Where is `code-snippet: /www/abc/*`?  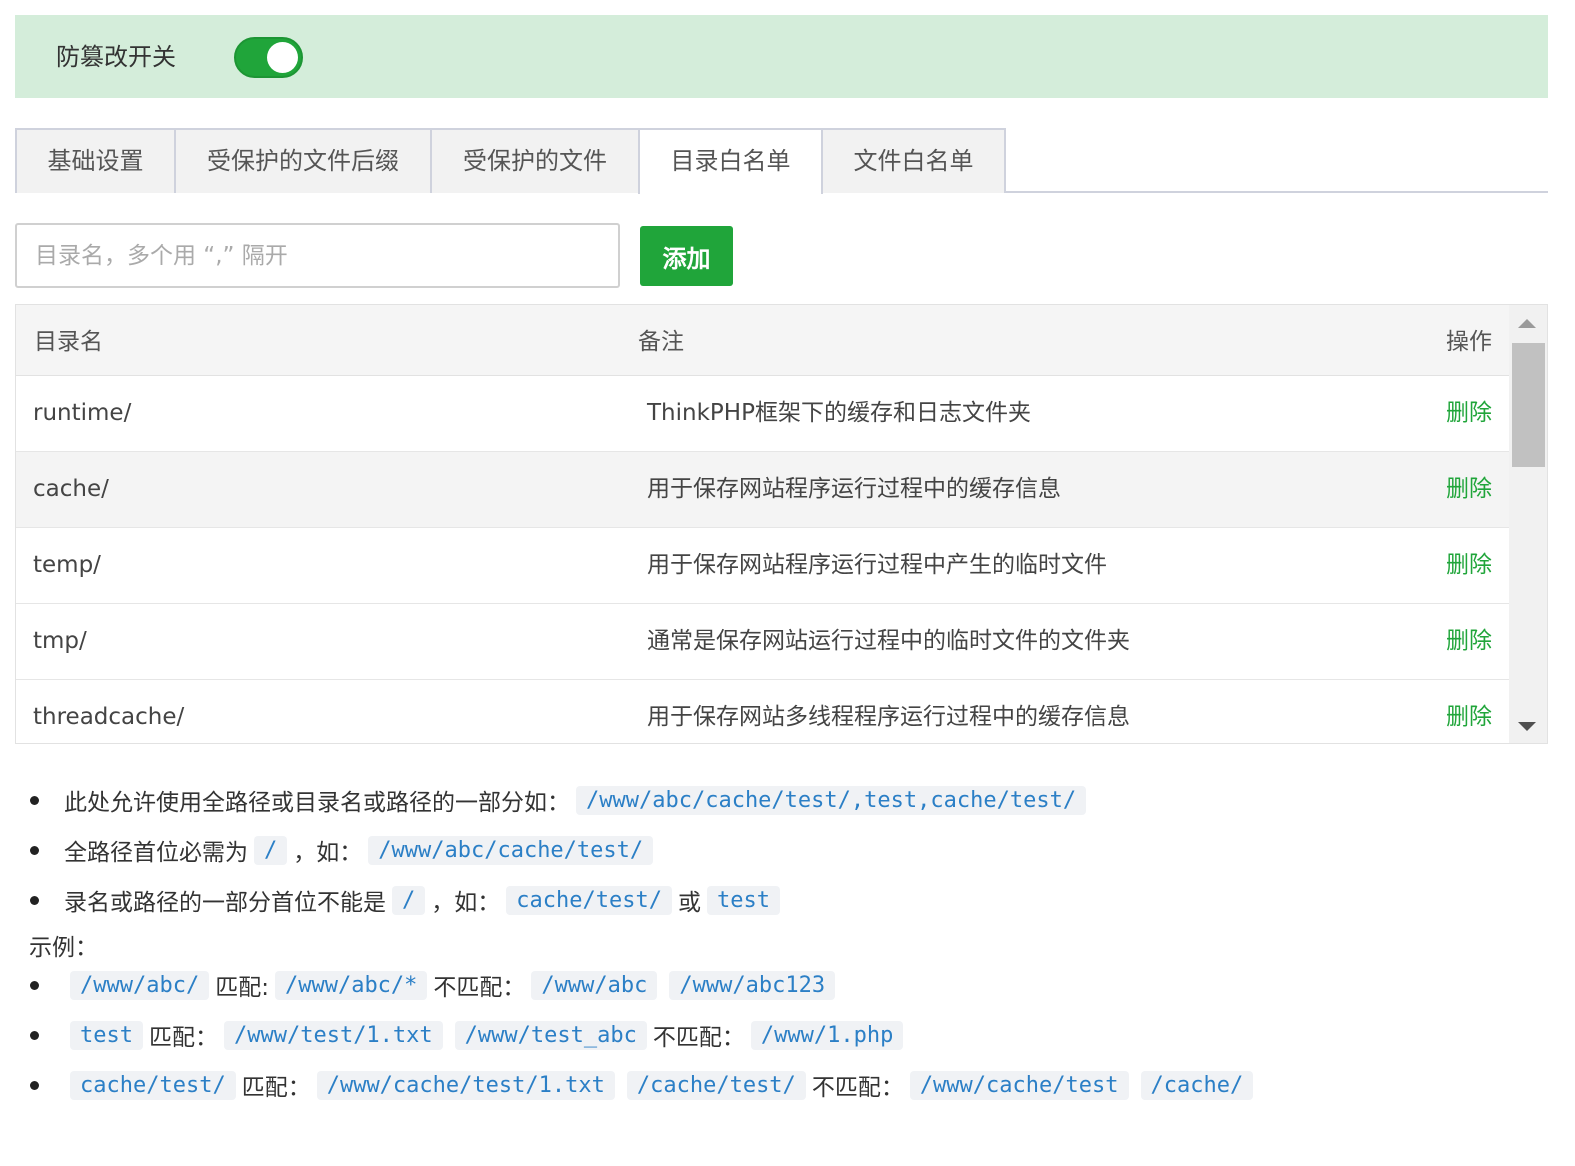
code-snippet: /www/abc/* is located at coordinates (351, 985).